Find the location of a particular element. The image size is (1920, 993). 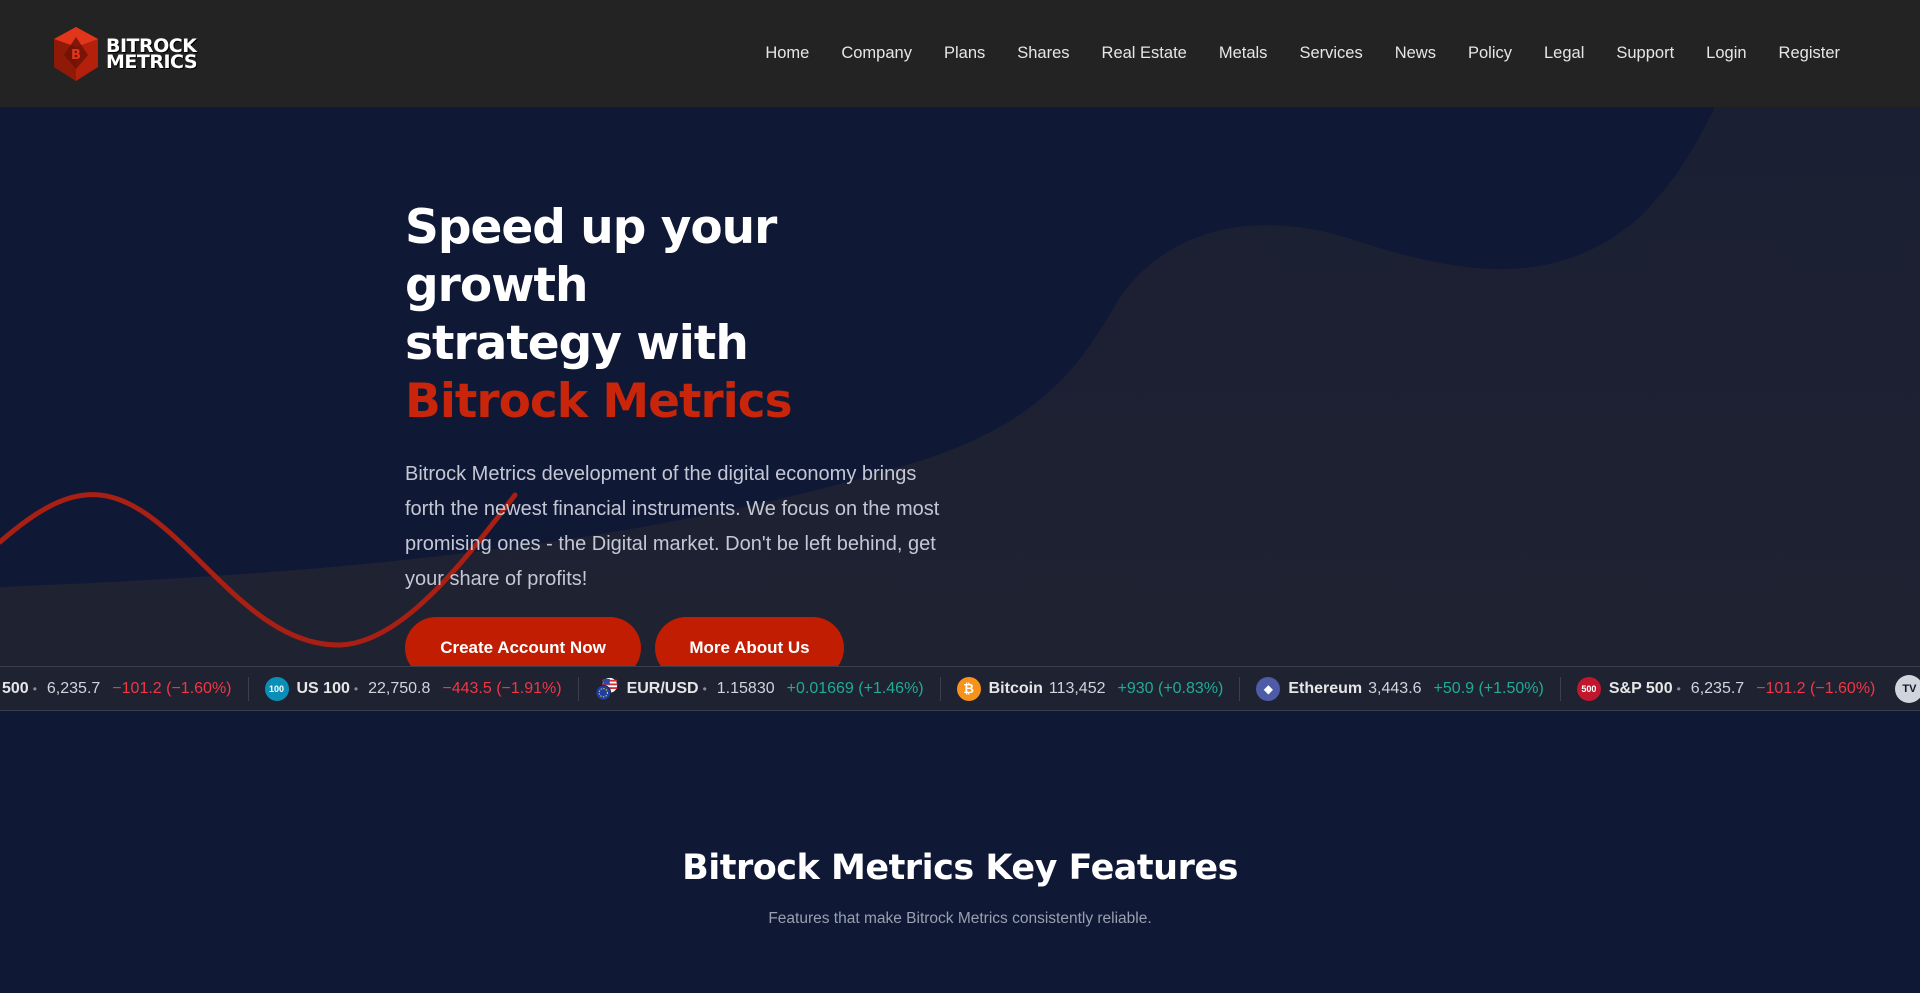

hero-buttons: Create Account Now More About Us is located at coordinates (675, 642).